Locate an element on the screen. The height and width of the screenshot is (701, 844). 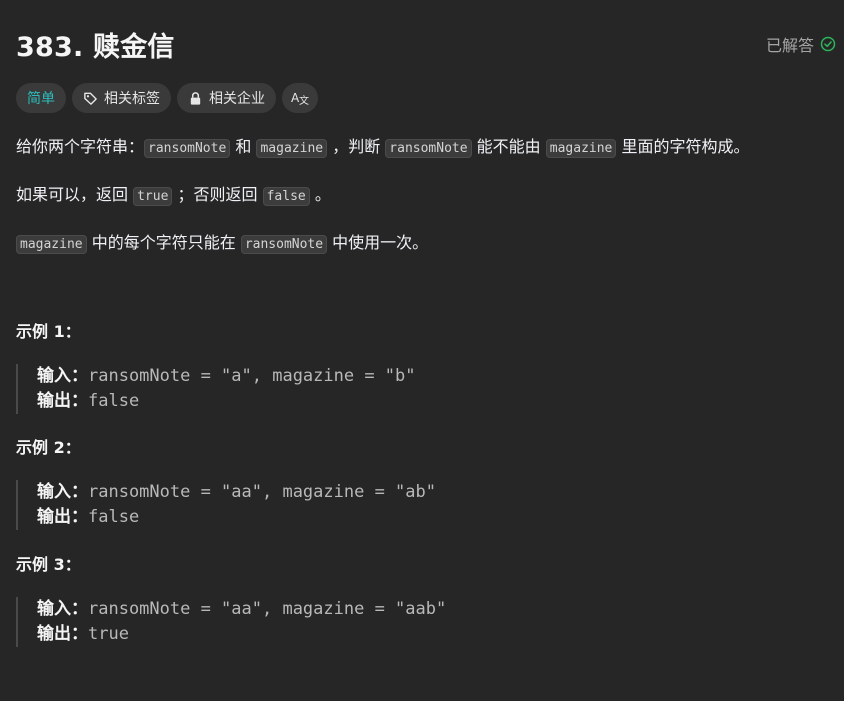
tag-row: 简单 相关标签 相关企业 A 文 is located at coordinates (167, 98).